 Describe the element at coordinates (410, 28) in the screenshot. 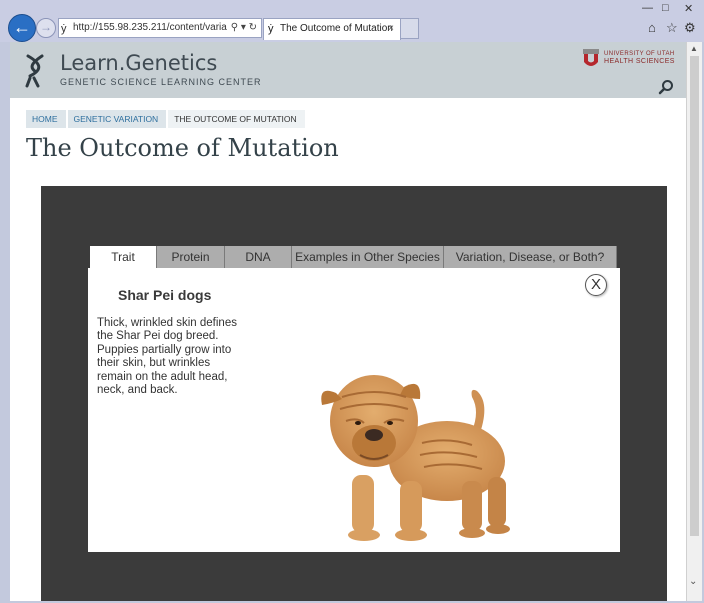

I see `new-tab-button` at that location.